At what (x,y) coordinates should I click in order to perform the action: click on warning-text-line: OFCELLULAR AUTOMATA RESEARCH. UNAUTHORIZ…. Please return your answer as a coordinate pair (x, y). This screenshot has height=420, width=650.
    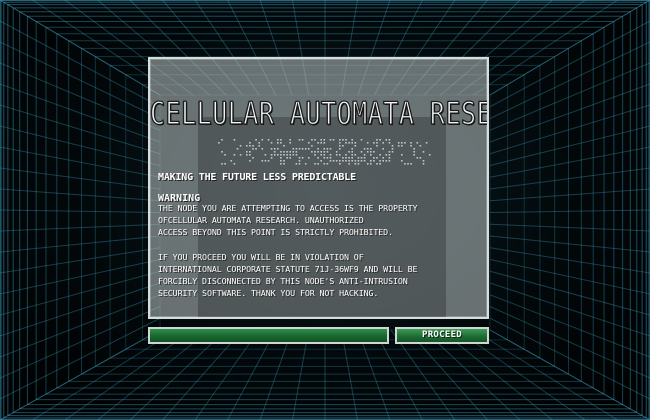
    Looking at the image, I should click on (261, 220).